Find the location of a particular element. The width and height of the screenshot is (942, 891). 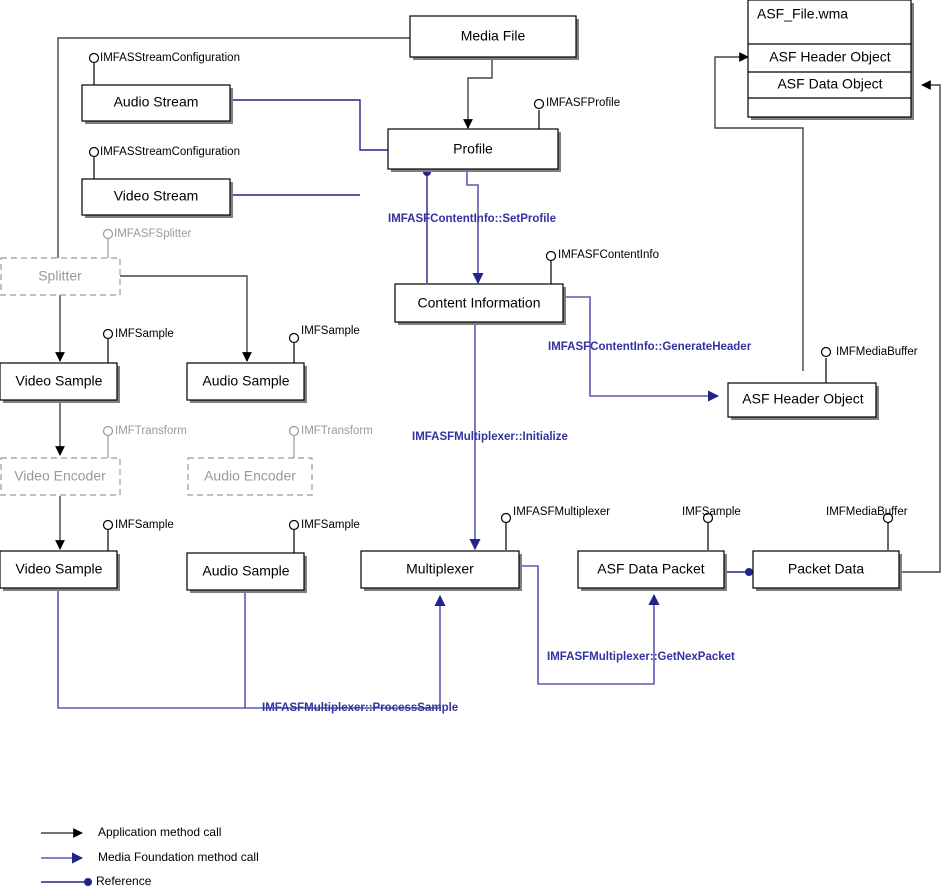

lollipop-audio-sample-1: IMFSample is located at coordinates (324, 344).